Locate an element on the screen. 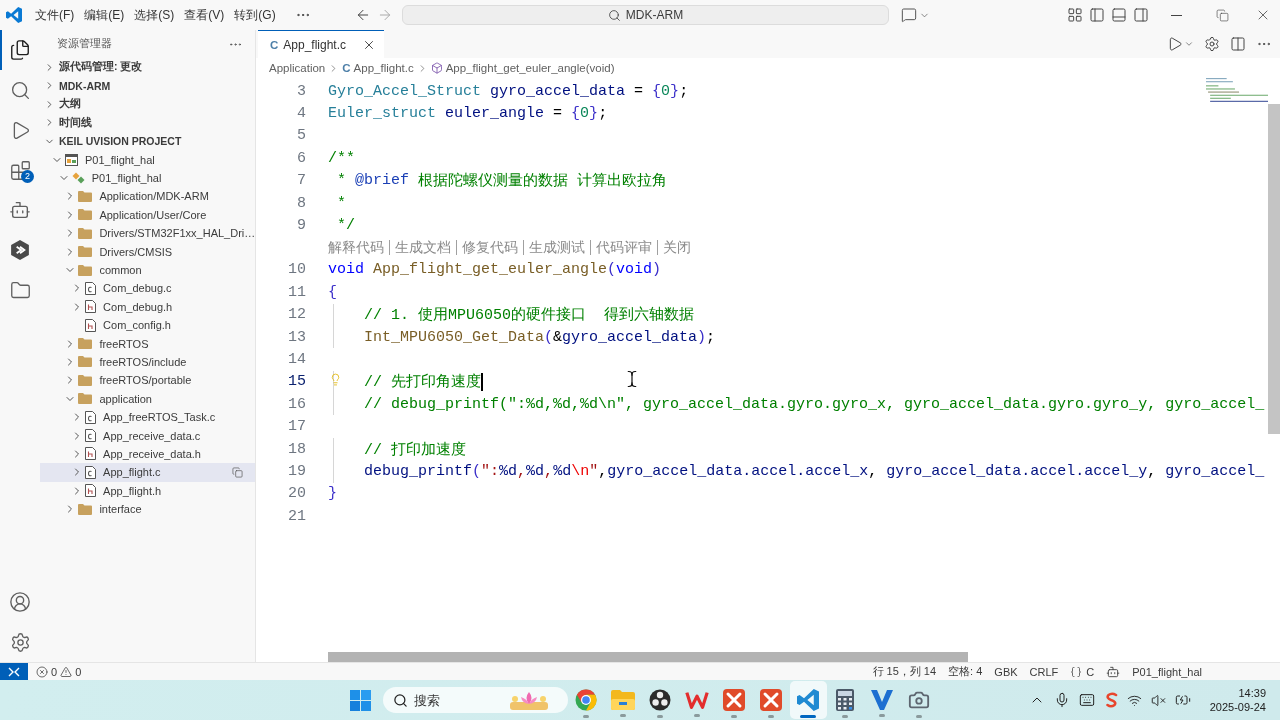 Image resolution: width=1280 pixels, height=720 pixels. volume-muted-icon is located at coordinates (1158, 700).